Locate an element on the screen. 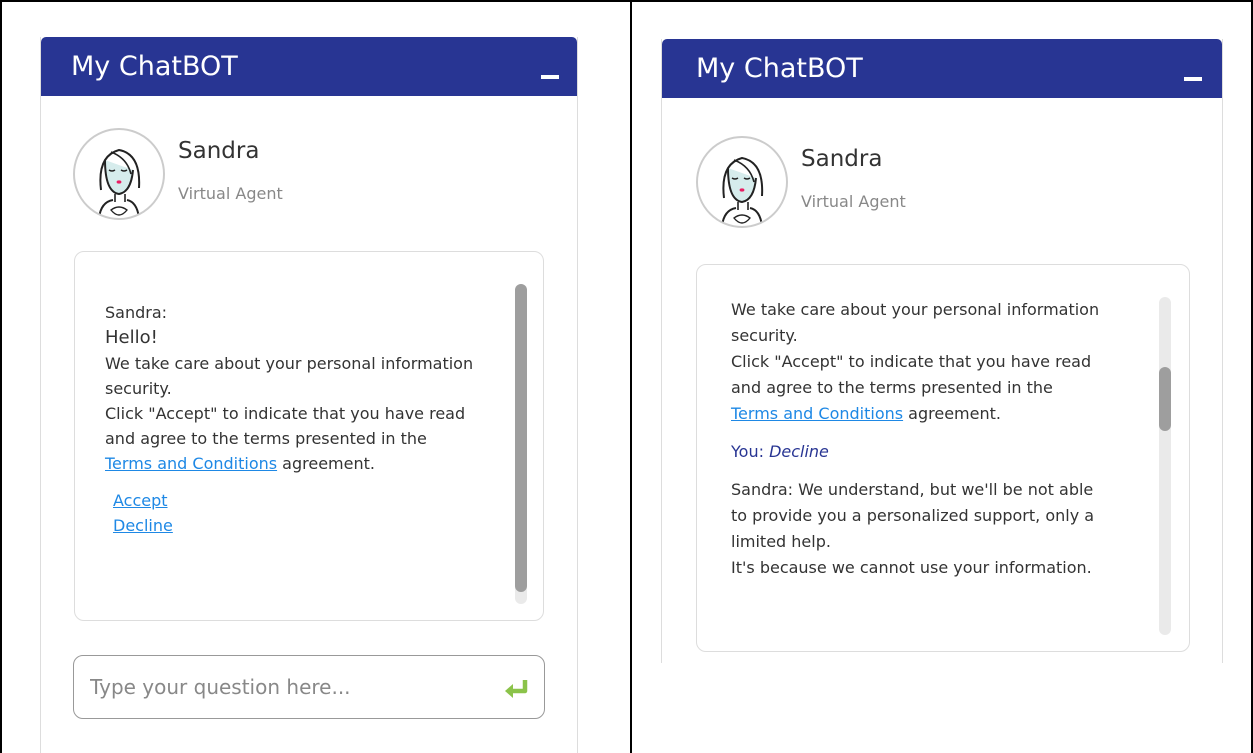 The width and height of the screenshot is (1253, 753). question-input-box is located at coordinates (309, 687).